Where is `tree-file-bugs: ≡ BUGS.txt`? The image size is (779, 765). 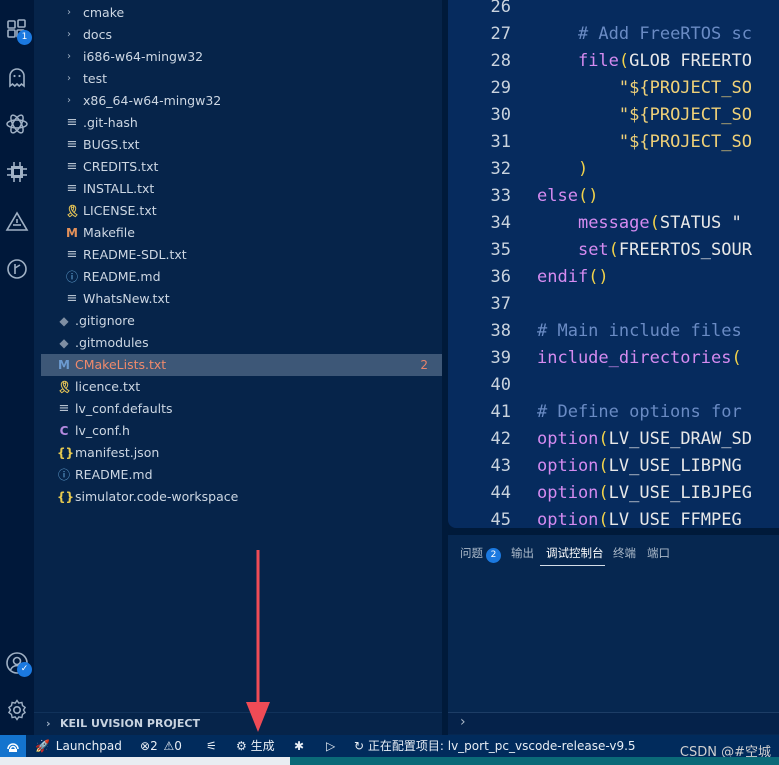 tree-file-bugs: ≡ BUGS.txt is located at coordinates (238, 145).